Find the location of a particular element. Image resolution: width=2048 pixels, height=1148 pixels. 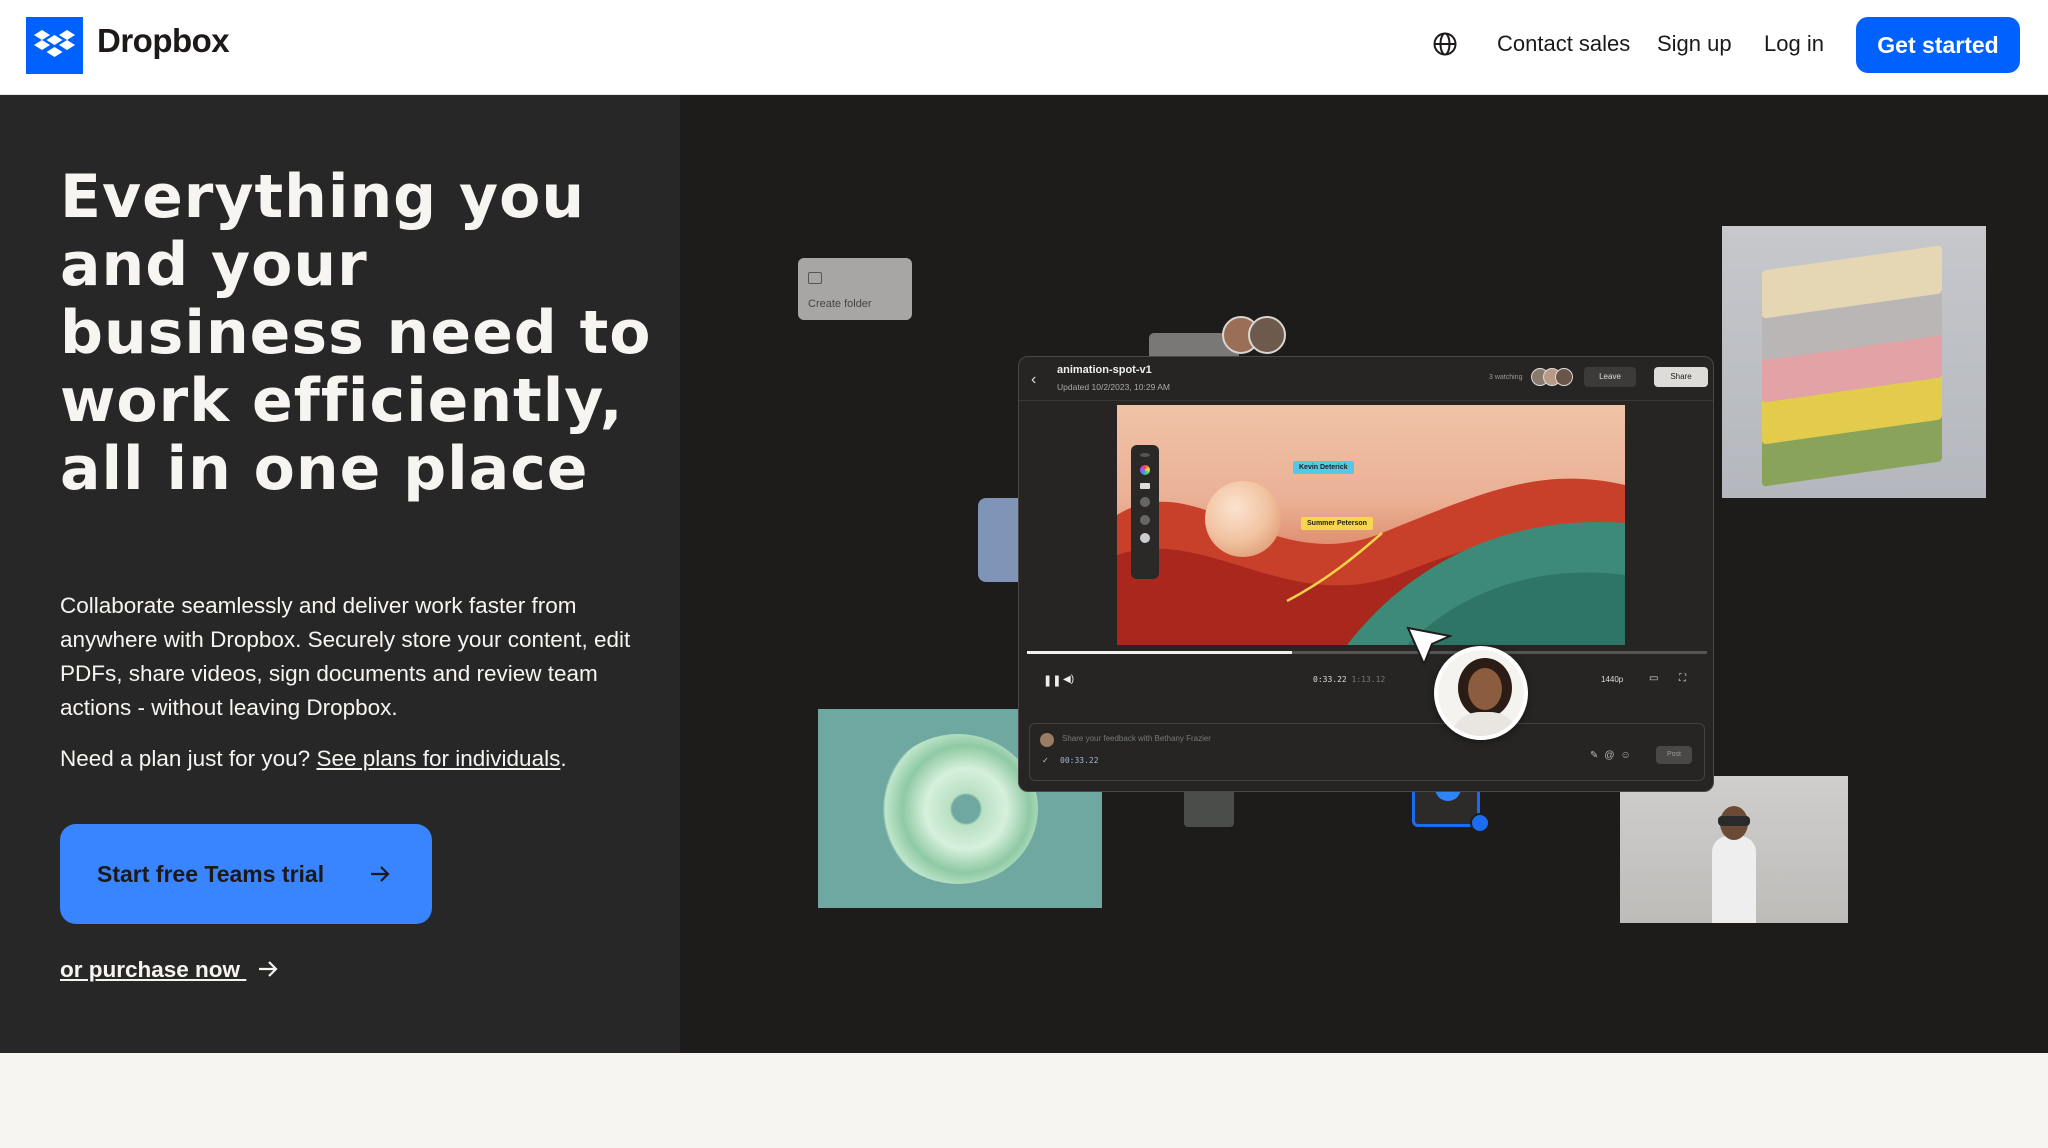

start-teams-trial-button: Start free Teams trial is located at coordinates (246, 874).